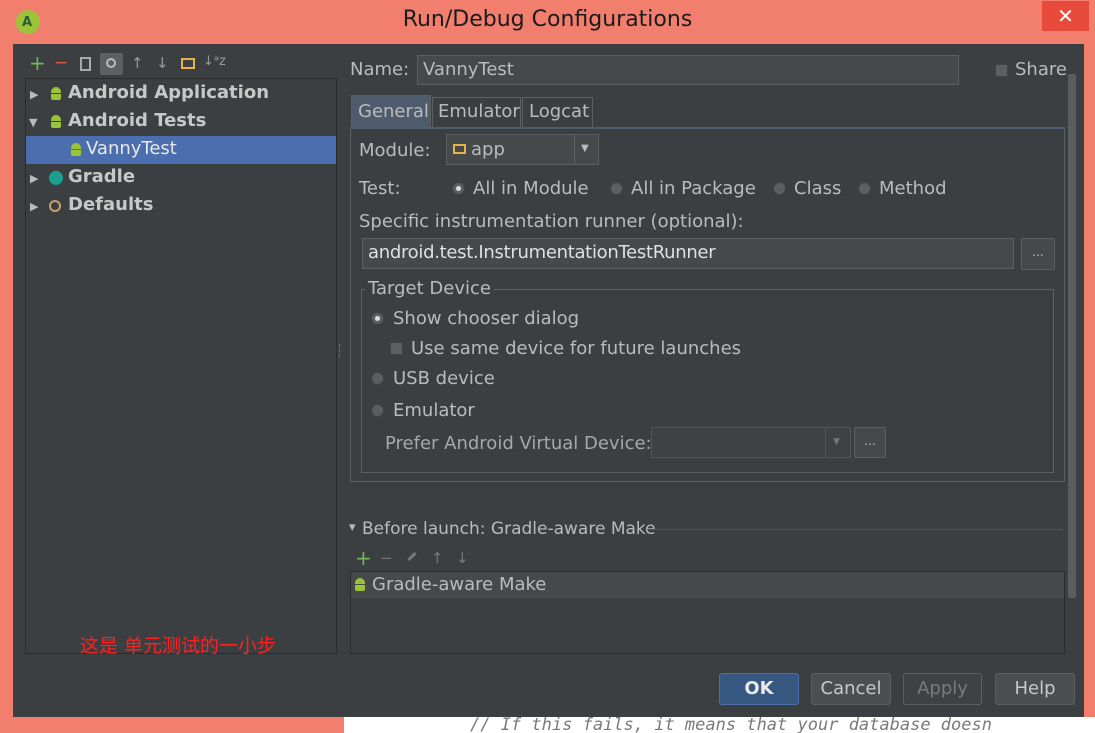  I want to click on copy-icon, so click(85, 64).